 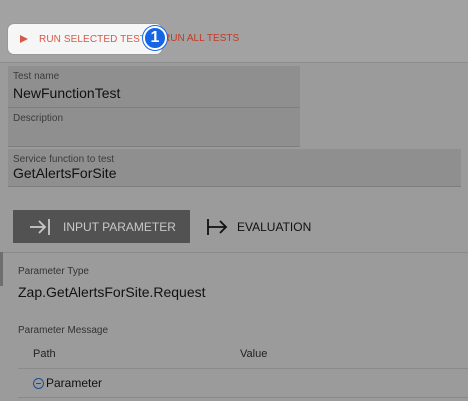 I want to click on arrow-into-bar-icon, so click(x=40, y=226).